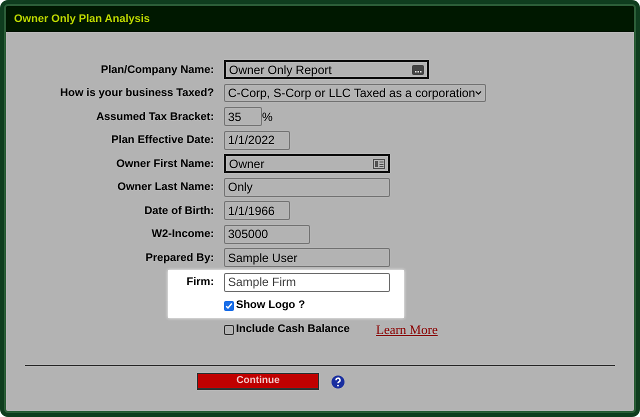 Image resolution: width=640 pixels, height=417 pixels. Describe the element at coordinates (178, 211) in the screenshot. I see `field-label: Date of Birth:` at that location.